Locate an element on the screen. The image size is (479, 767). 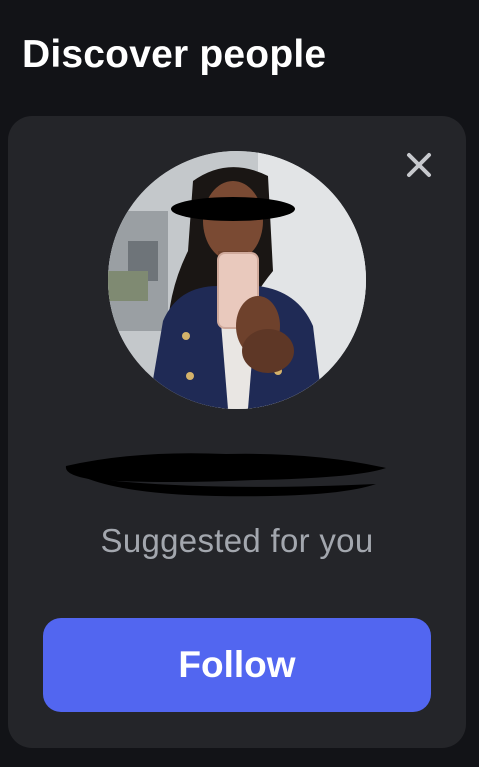
redacted-username is located at coordinates (226, 473).